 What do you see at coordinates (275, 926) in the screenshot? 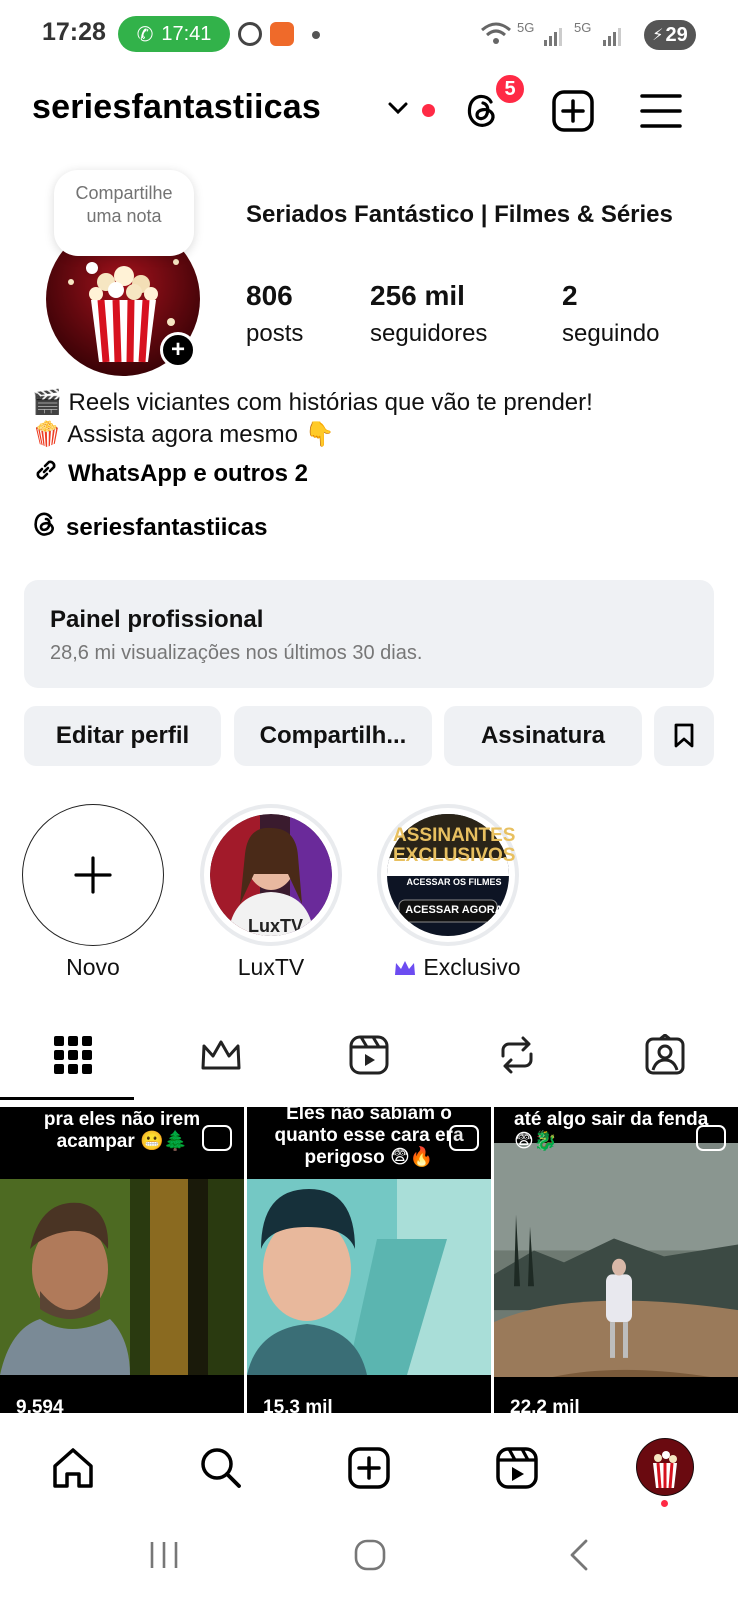
I see `svg-text: LuxTV` at bounding box center [275, 926].